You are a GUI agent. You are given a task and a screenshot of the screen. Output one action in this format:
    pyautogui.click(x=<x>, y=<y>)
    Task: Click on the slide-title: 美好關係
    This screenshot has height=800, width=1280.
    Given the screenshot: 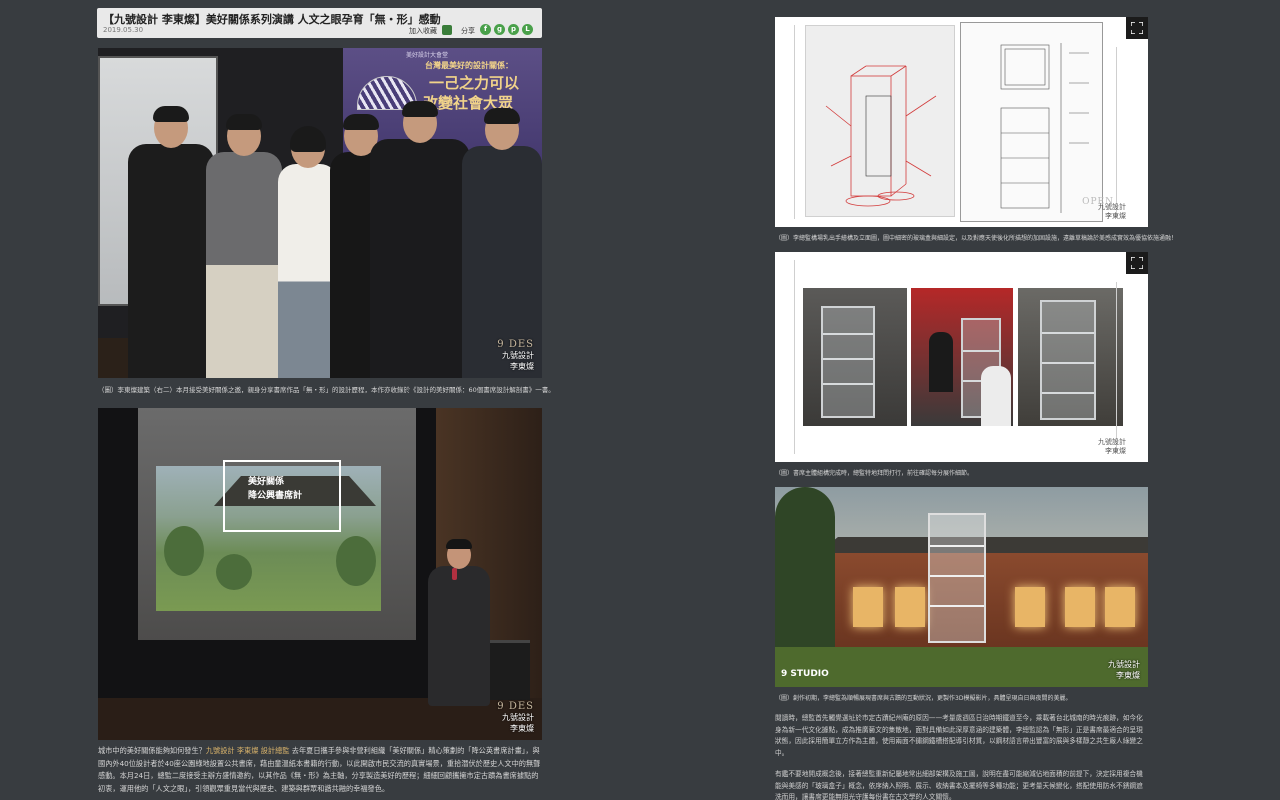 What is the action you would take?
    pyautogui.click(x=266, y=482)
    